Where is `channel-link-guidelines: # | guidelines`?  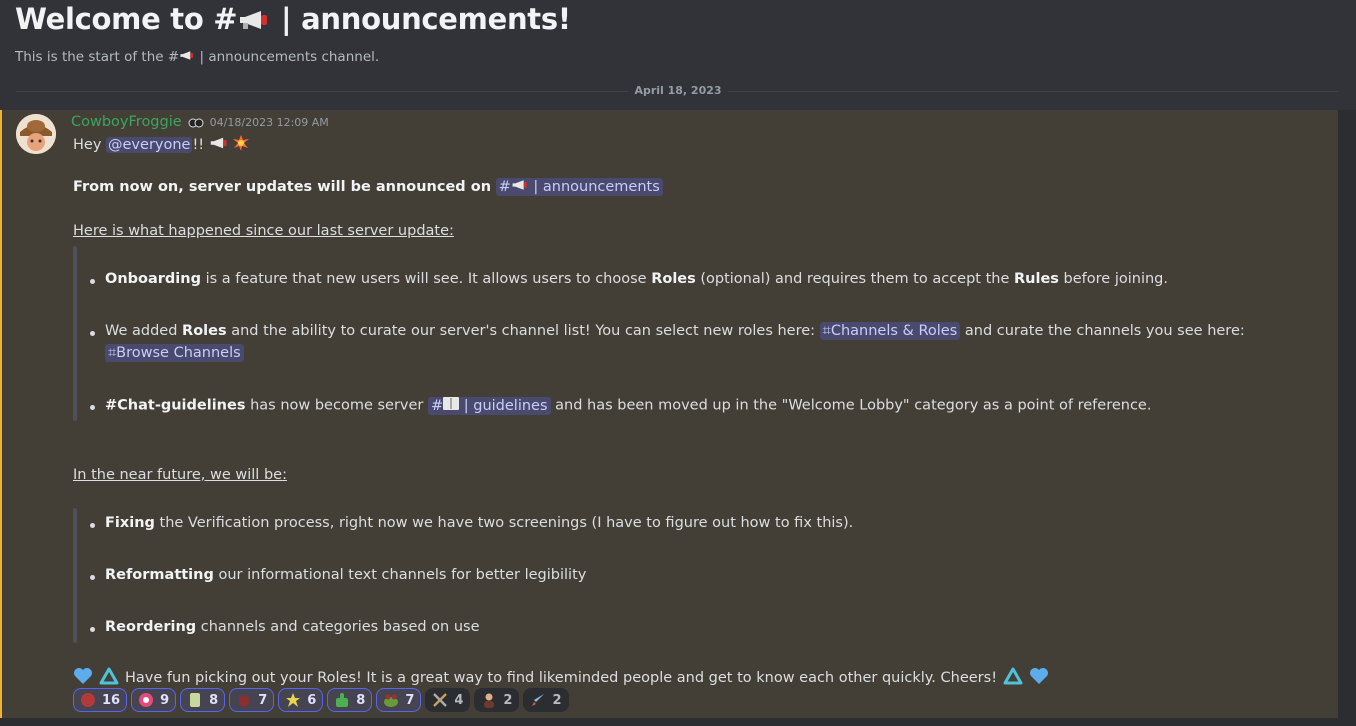
channel-link-guidelines: # | guidelines is located at coordinates (489, 405).